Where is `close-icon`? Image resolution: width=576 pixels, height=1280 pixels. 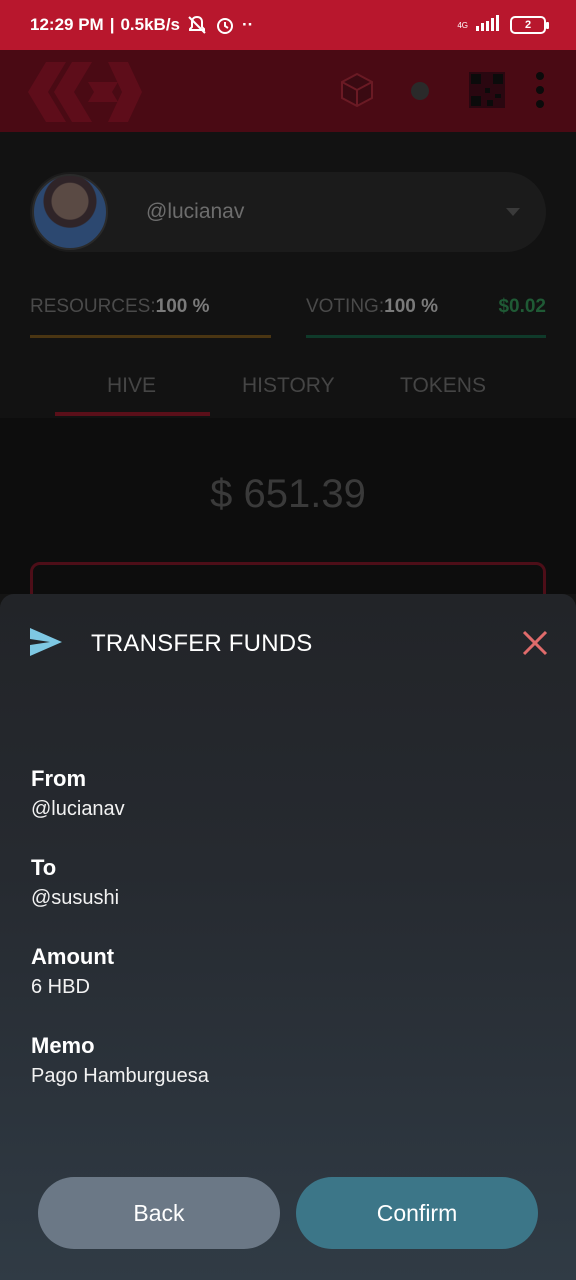
close-icon is located at coordinates (535, 645).